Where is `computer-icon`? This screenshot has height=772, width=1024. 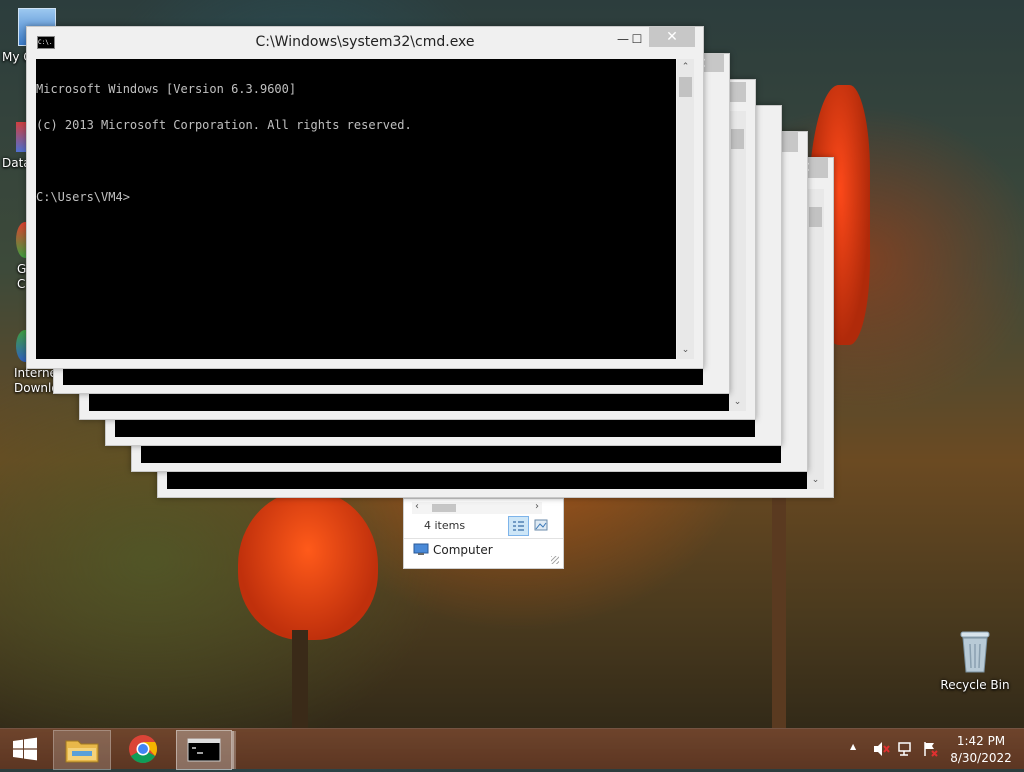 computer-icon is located at coordinates (421, 549).